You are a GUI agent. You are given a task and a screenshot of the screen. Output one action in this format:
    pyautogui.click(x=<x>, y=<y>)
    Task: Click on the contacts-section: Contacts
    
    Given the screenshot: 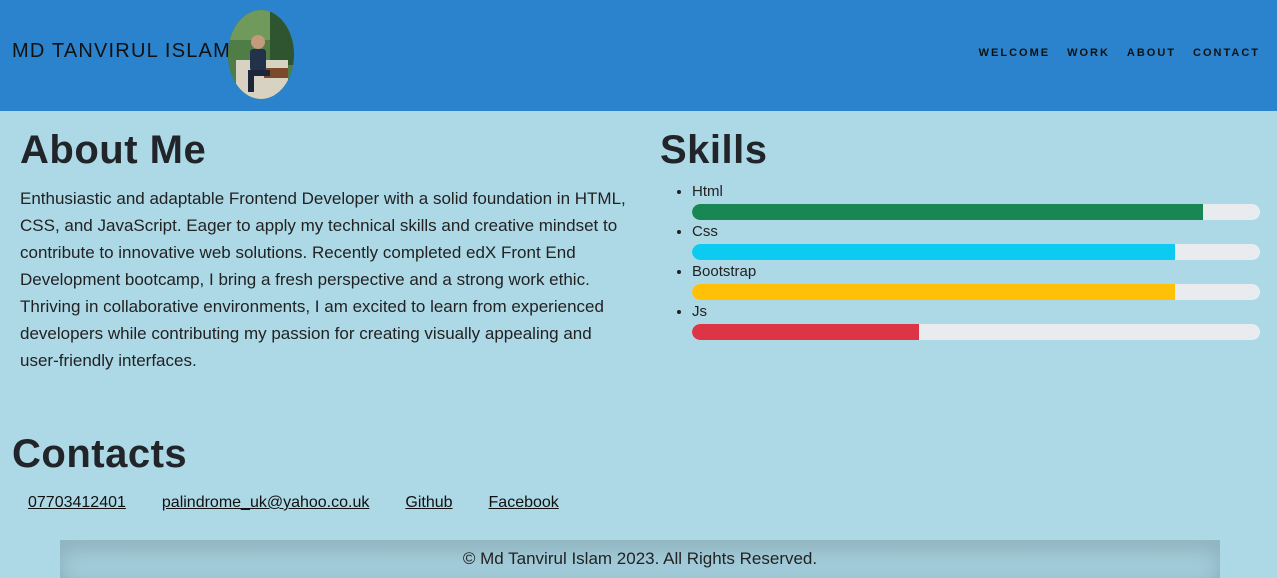 What is the action you would take?
    pyautogui.click(x=99, y=454)
    